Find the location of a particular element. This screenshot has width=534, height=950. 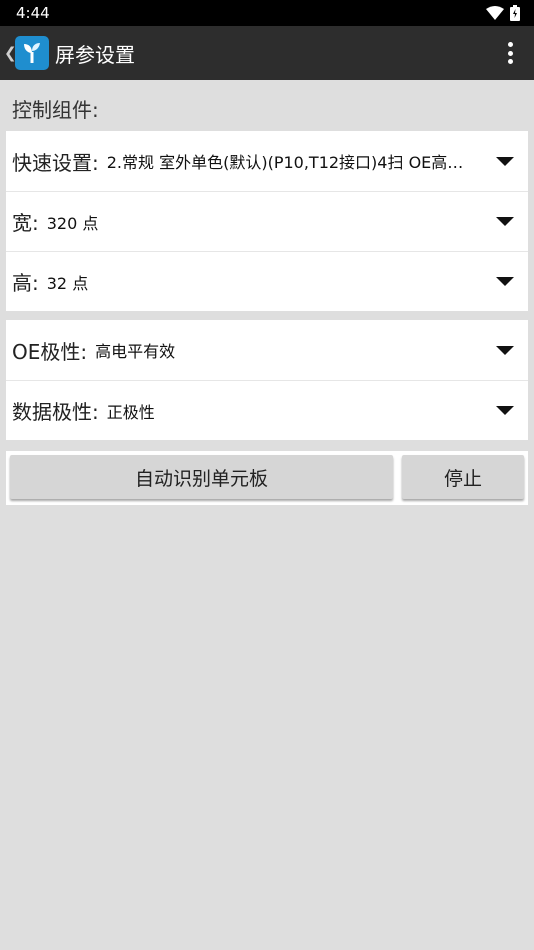

status-bar: 4:44 is located at coordinates (267, 13).